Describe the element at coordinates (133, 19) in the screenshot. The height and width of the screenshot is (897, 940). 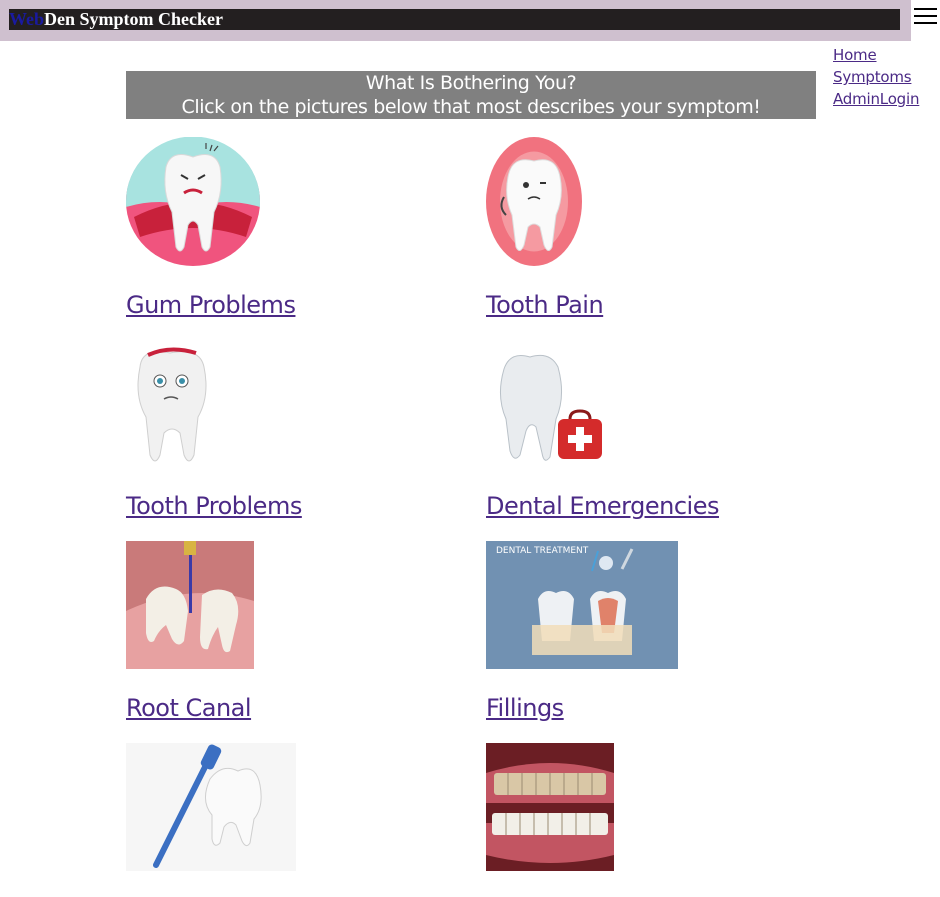
I see `brand-rest-text: Den Symptom Checker` at that location.